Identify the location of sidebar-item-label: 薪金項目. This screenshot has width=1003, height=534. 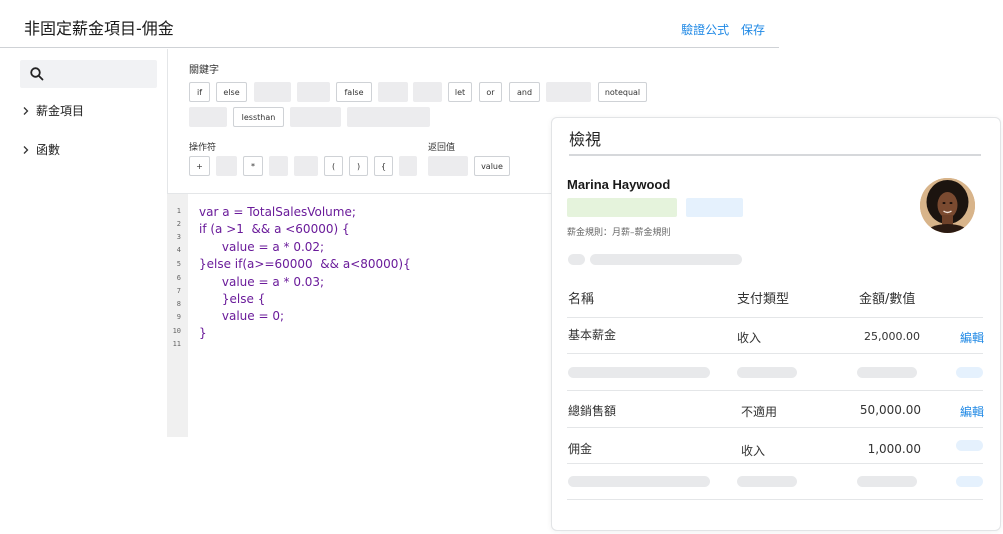
(60, 111).